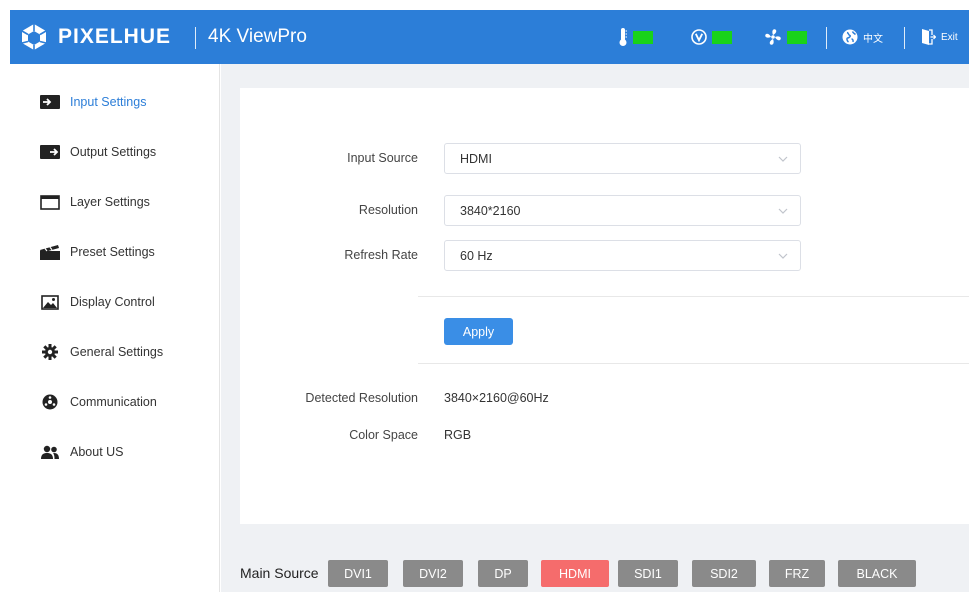 The image size is (969, 592). What do you see at coordinates (575, 573) in the screenshot?
I see `source-button-hdmi: HDMI` at bounding box center [575, 573].